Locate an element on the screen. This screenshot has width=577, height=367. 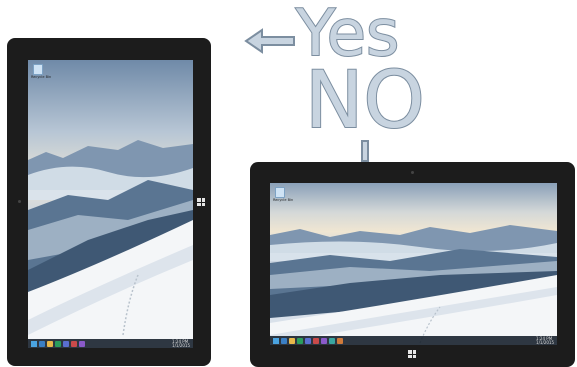
divider-stroke is located at coordinates (365, 151).